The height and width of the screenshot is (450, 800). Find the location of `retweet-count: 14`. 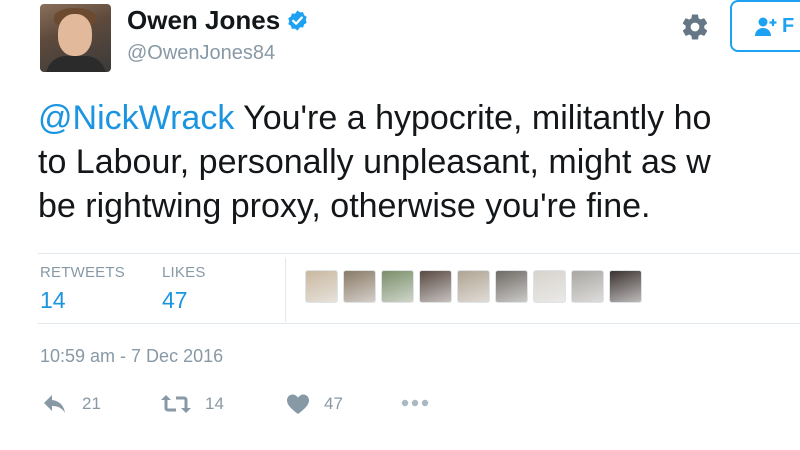

retweet-count: 14 is located at coordinates (214, 403).